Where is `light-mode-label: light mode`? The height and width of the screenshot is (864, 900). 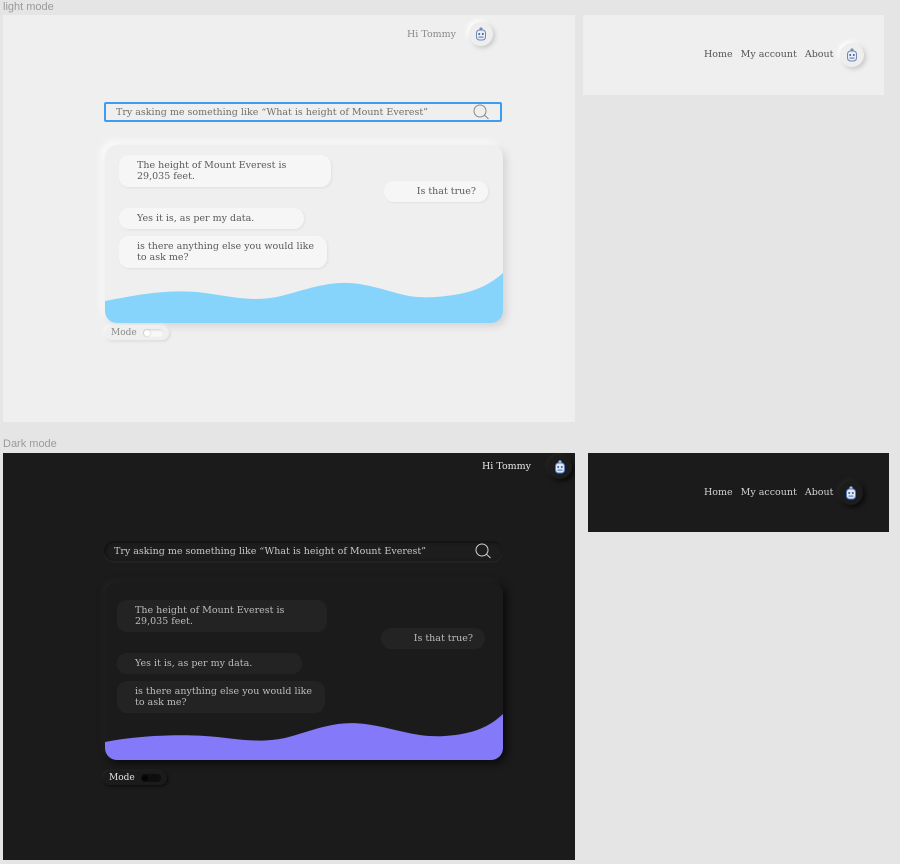 light-mode-label: light mode is located at coordinates (28, 7).